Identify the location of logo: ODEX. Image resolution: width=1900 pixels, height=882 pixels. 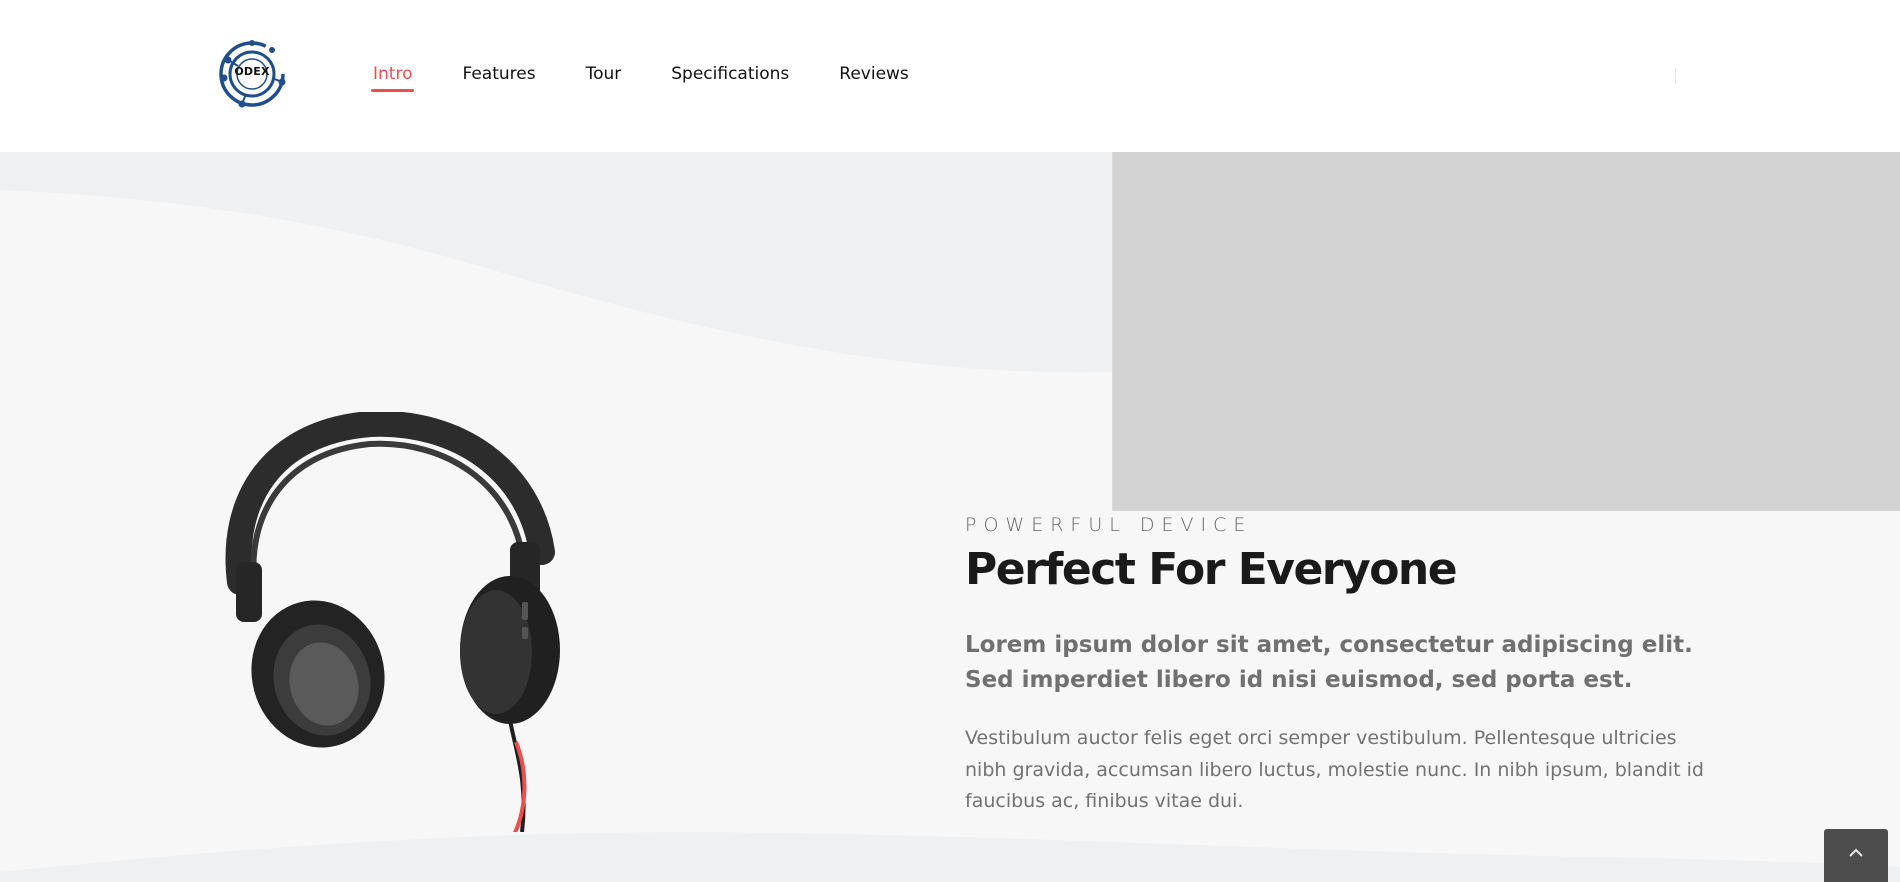
(252, 74).